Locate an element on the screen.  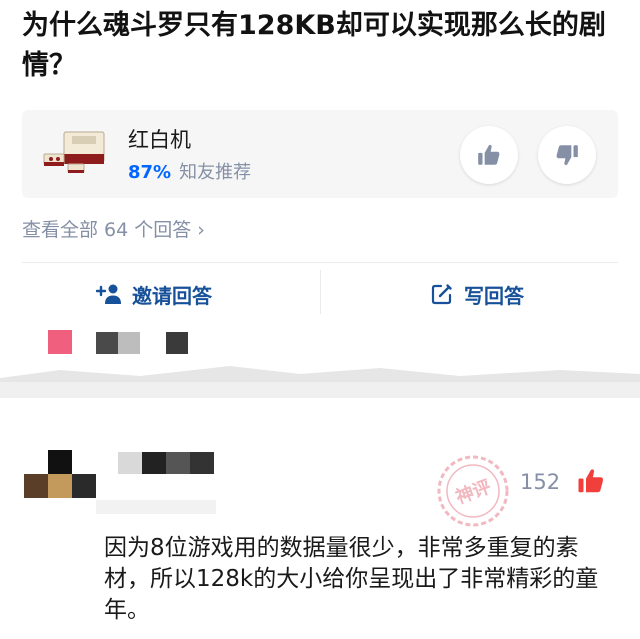
write-answer-label: 写回答 is located at coordinates (494, 295).